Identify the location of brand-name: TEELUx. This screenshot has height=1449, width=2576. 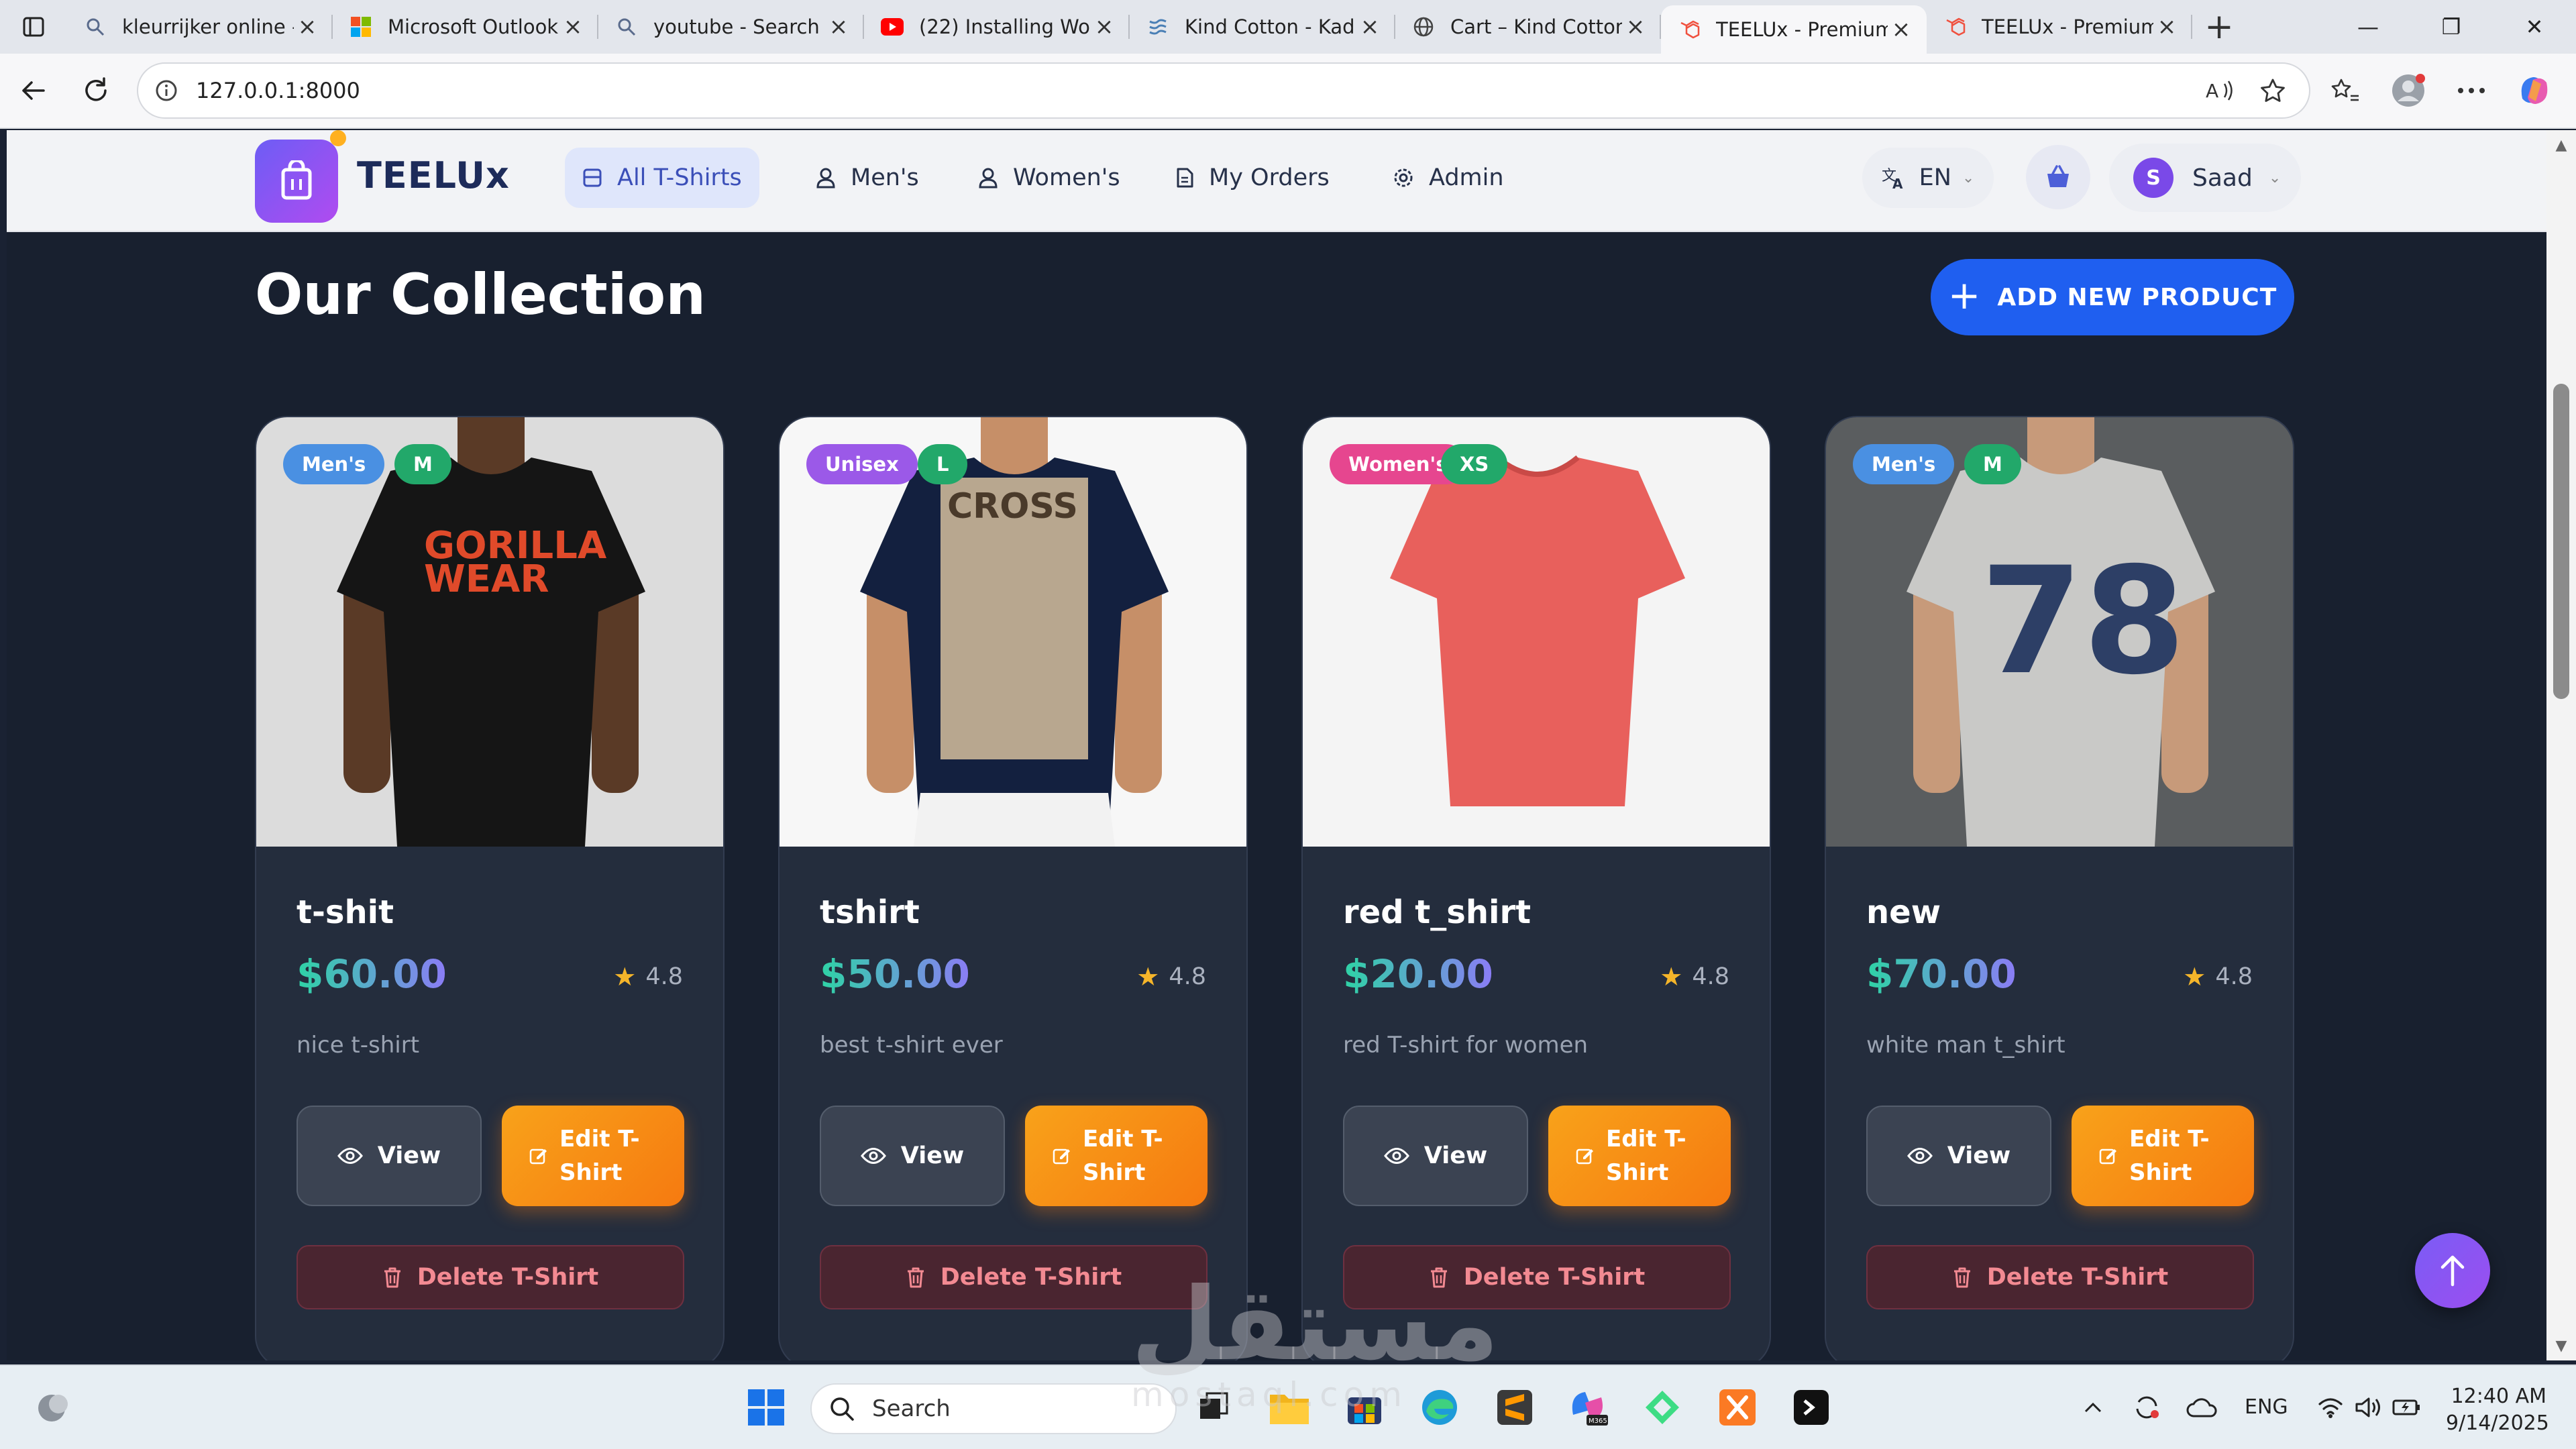
(433, 175).